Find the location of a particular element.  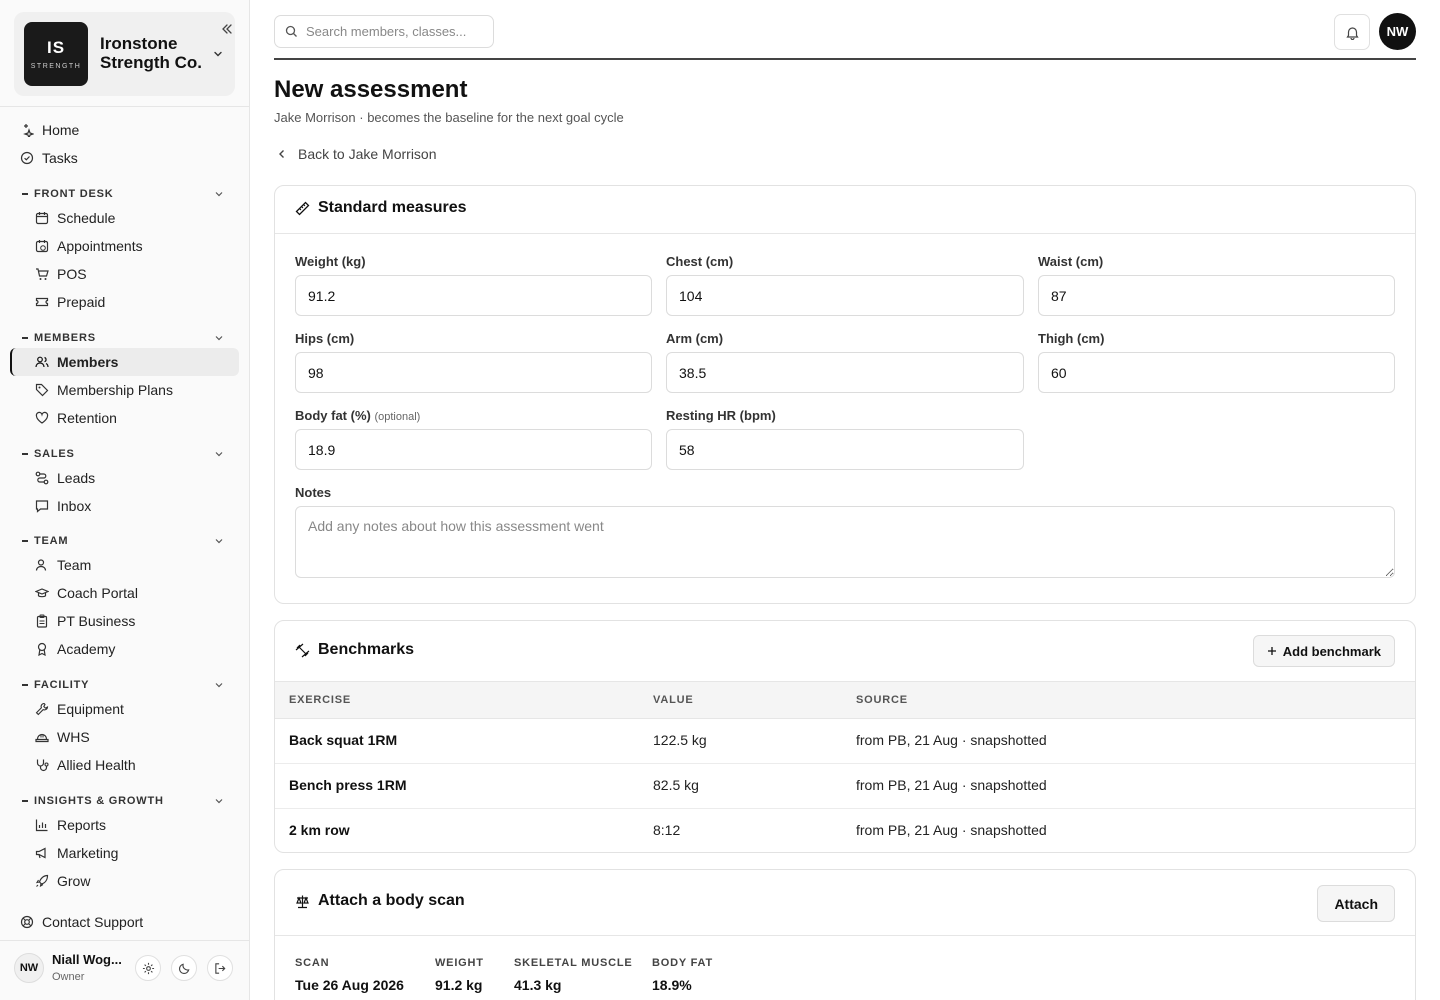

page-title: New assessment is located at coordinates (371, 89).